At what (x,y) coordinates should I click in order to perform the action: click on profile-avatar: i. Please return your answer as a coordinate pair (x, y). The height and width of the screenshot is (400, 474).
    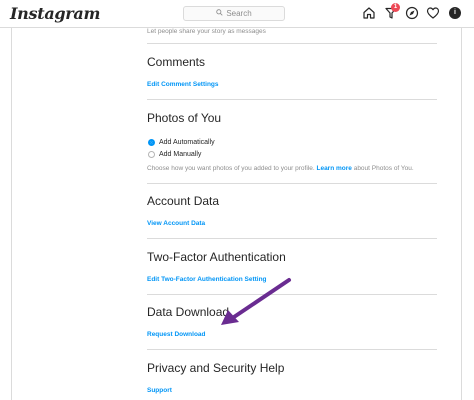
    Looking at the image, I should click on (455, 13).